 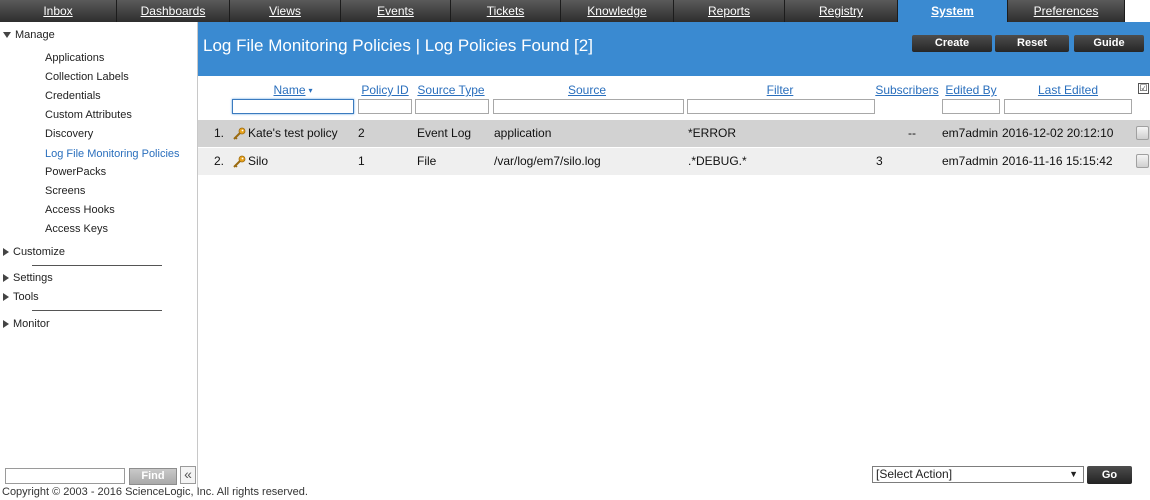 What do you see at coordinates (971, 90) in the screenshot?
I see `column-header-edited-by: Edited By` at bounding box center [971, 90].